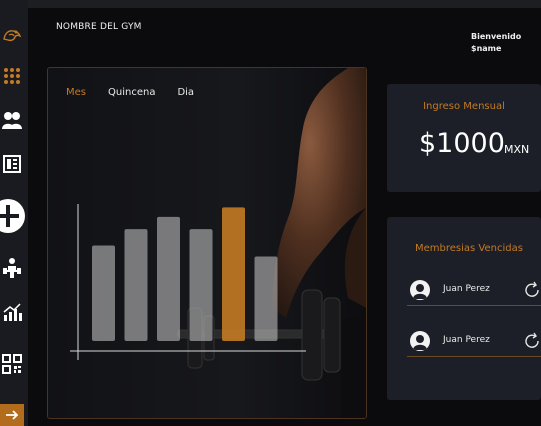 Image resolution: width=541 pixels, height=426 pixels. I want to click on welcome-text: Bienvenido $name, so click(496, 43).